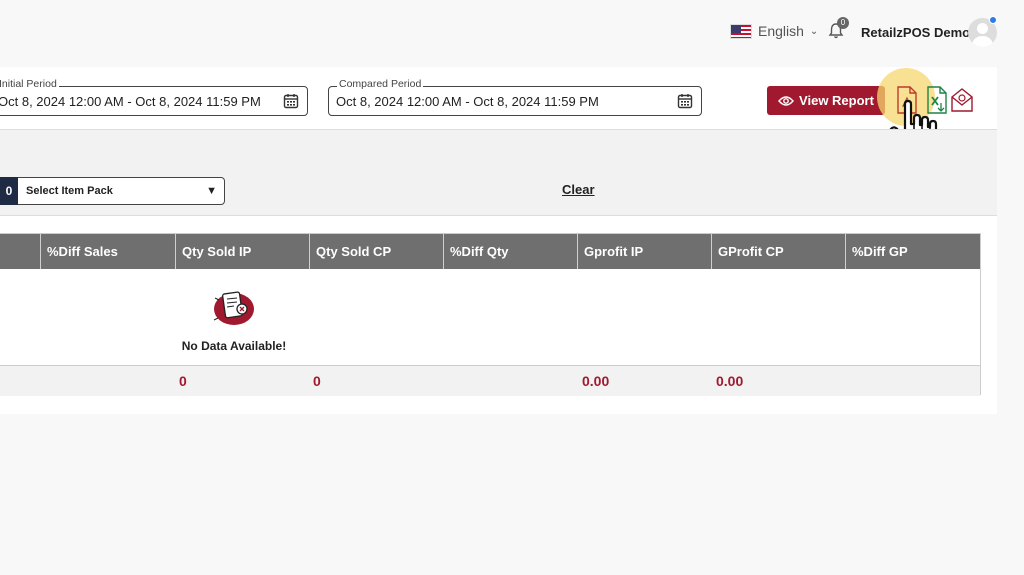 The height and width of the screenshot is (575, 1024). Describe the element at coordinates (317, 381) in the screenshot. I see `total-qty-sold-cp: 0` at that location.